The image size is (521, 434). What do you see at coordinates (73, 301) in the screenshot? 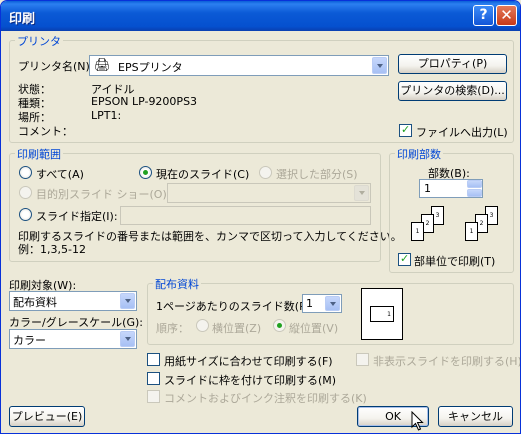
I see `print-what-select: 配布資料` at bounding box center [73, 301].